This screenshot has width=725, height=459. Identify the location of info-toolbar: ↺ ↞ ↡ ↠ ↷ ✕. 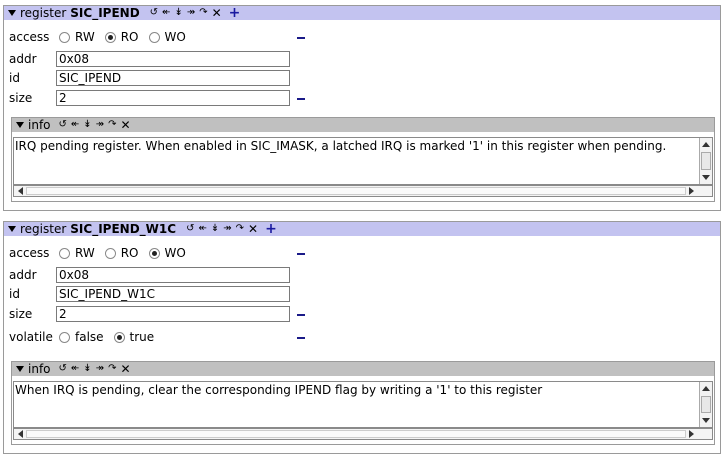
(97, 125).